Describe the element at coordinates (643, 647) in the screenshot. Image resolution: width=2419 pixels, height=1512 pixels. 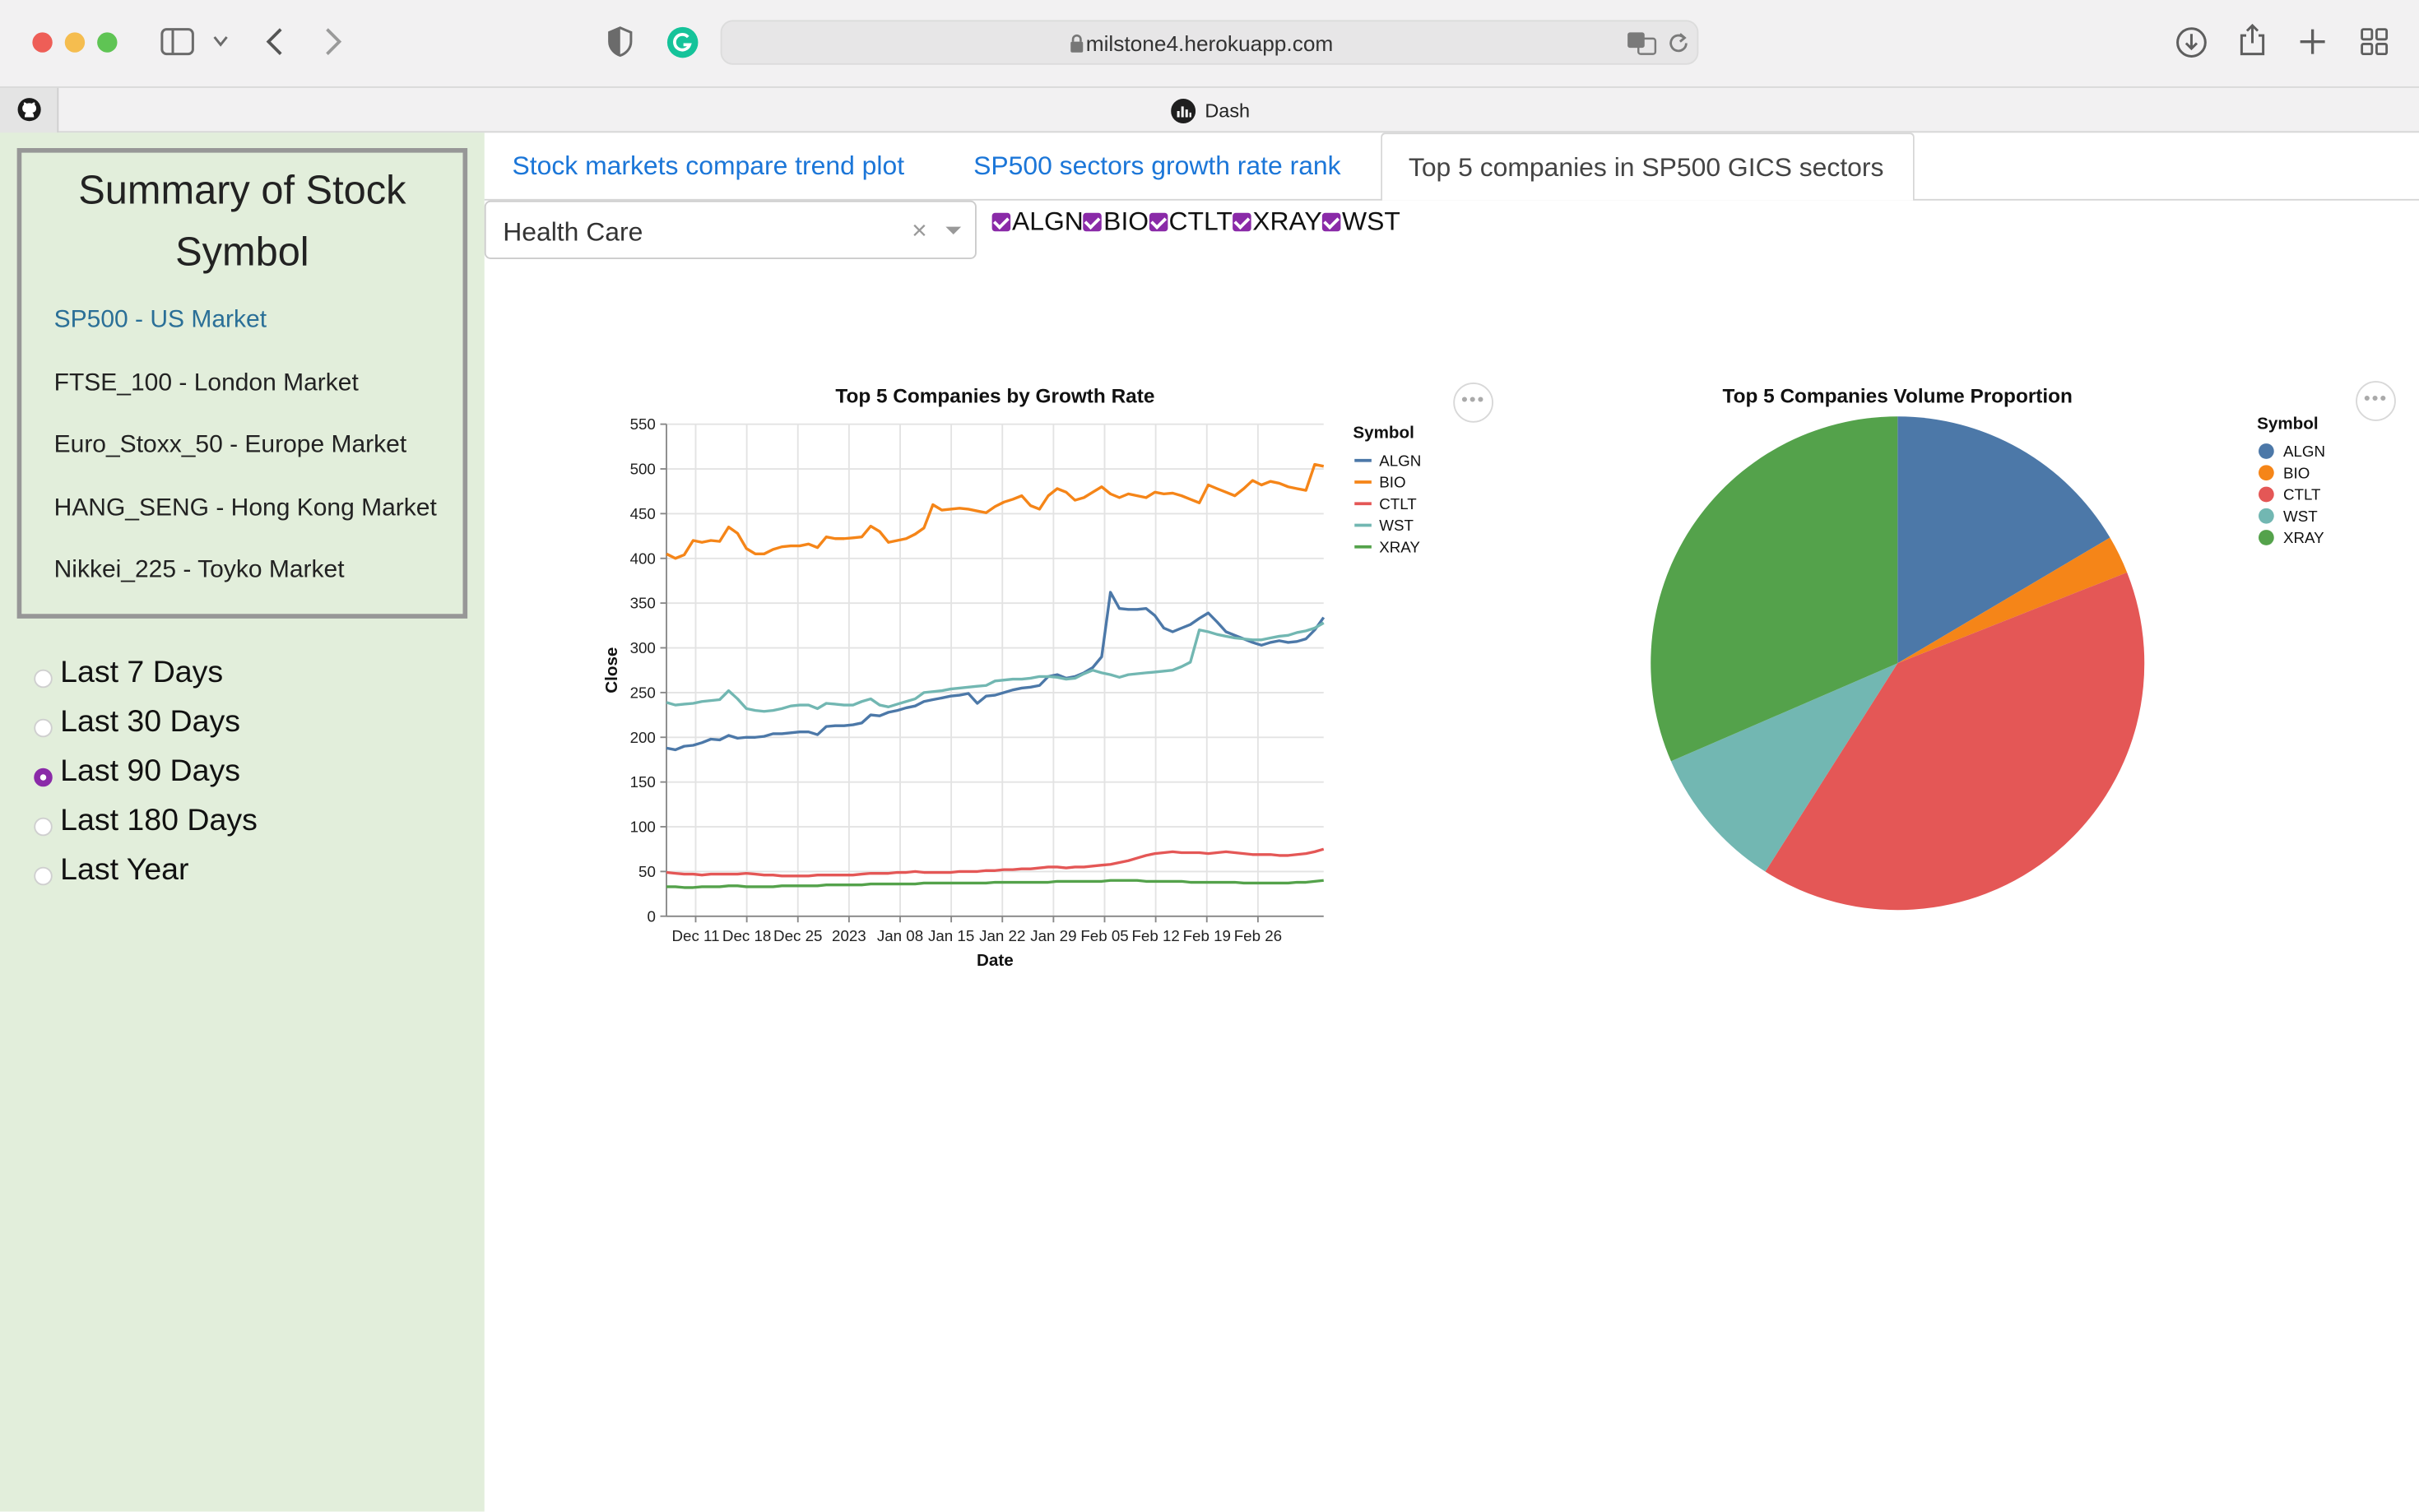
I see `y-tick-label: 300` at that location.